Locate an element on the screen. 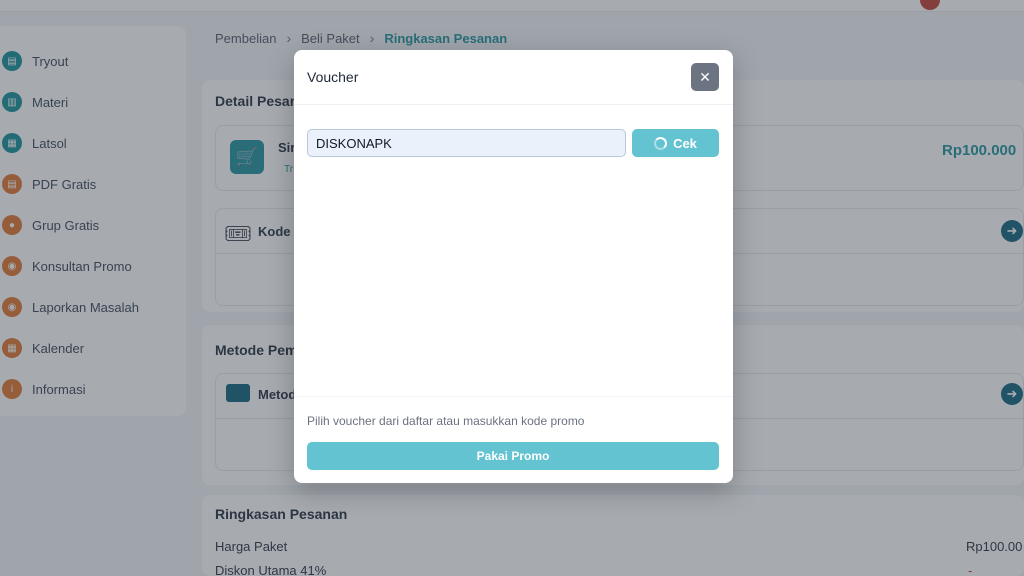 This screenshot has height=576, width=1024. apply-promo-label: Pakai Promo is located at coordinates (513, 456).